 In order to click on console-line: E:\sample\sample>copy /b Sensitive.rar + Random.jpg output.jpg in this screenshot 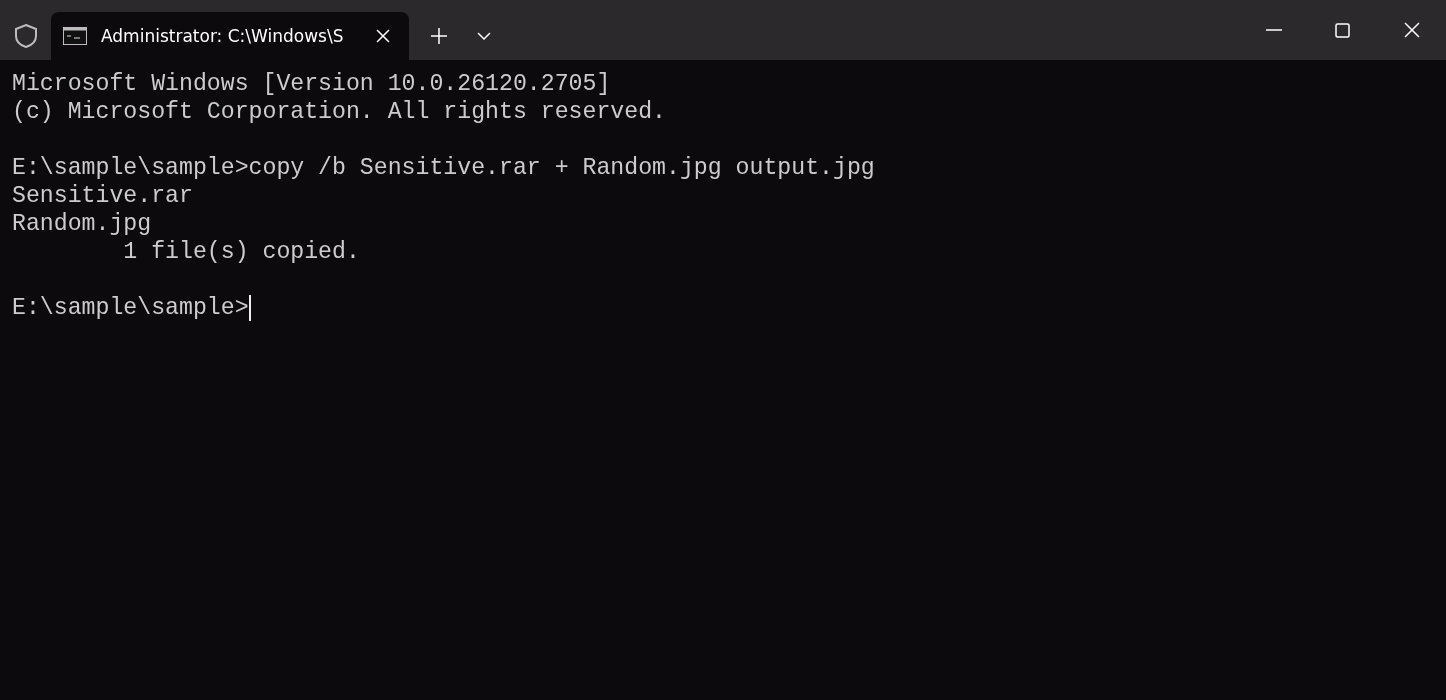, I will do `click(443, 168)`.